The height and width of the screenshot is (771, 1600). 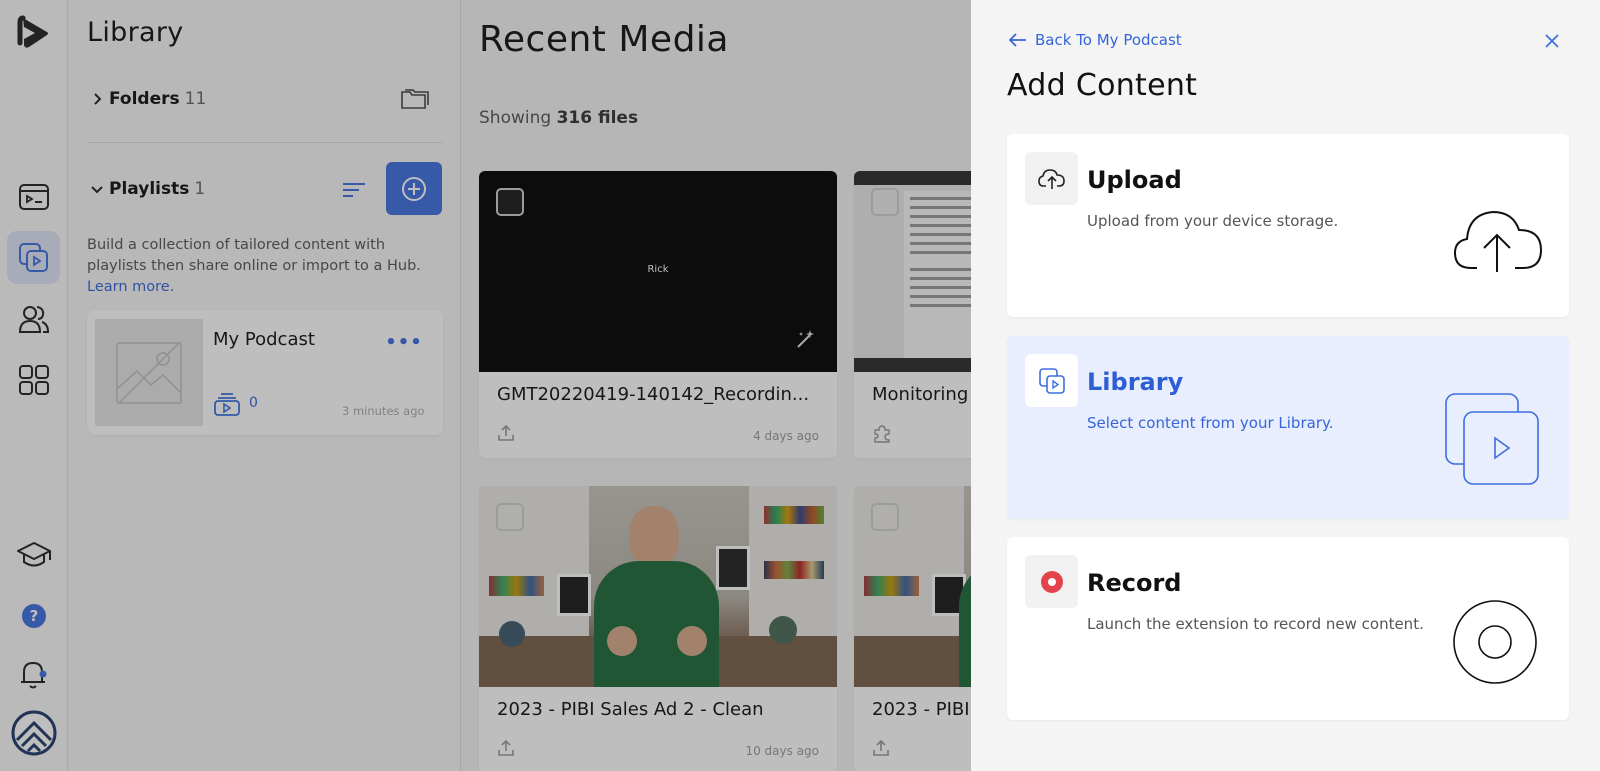 What do you see at coordinates (1017, 40) in the screenshot?
I see `arrow-left-icon` at bounding box center [1017, 40].